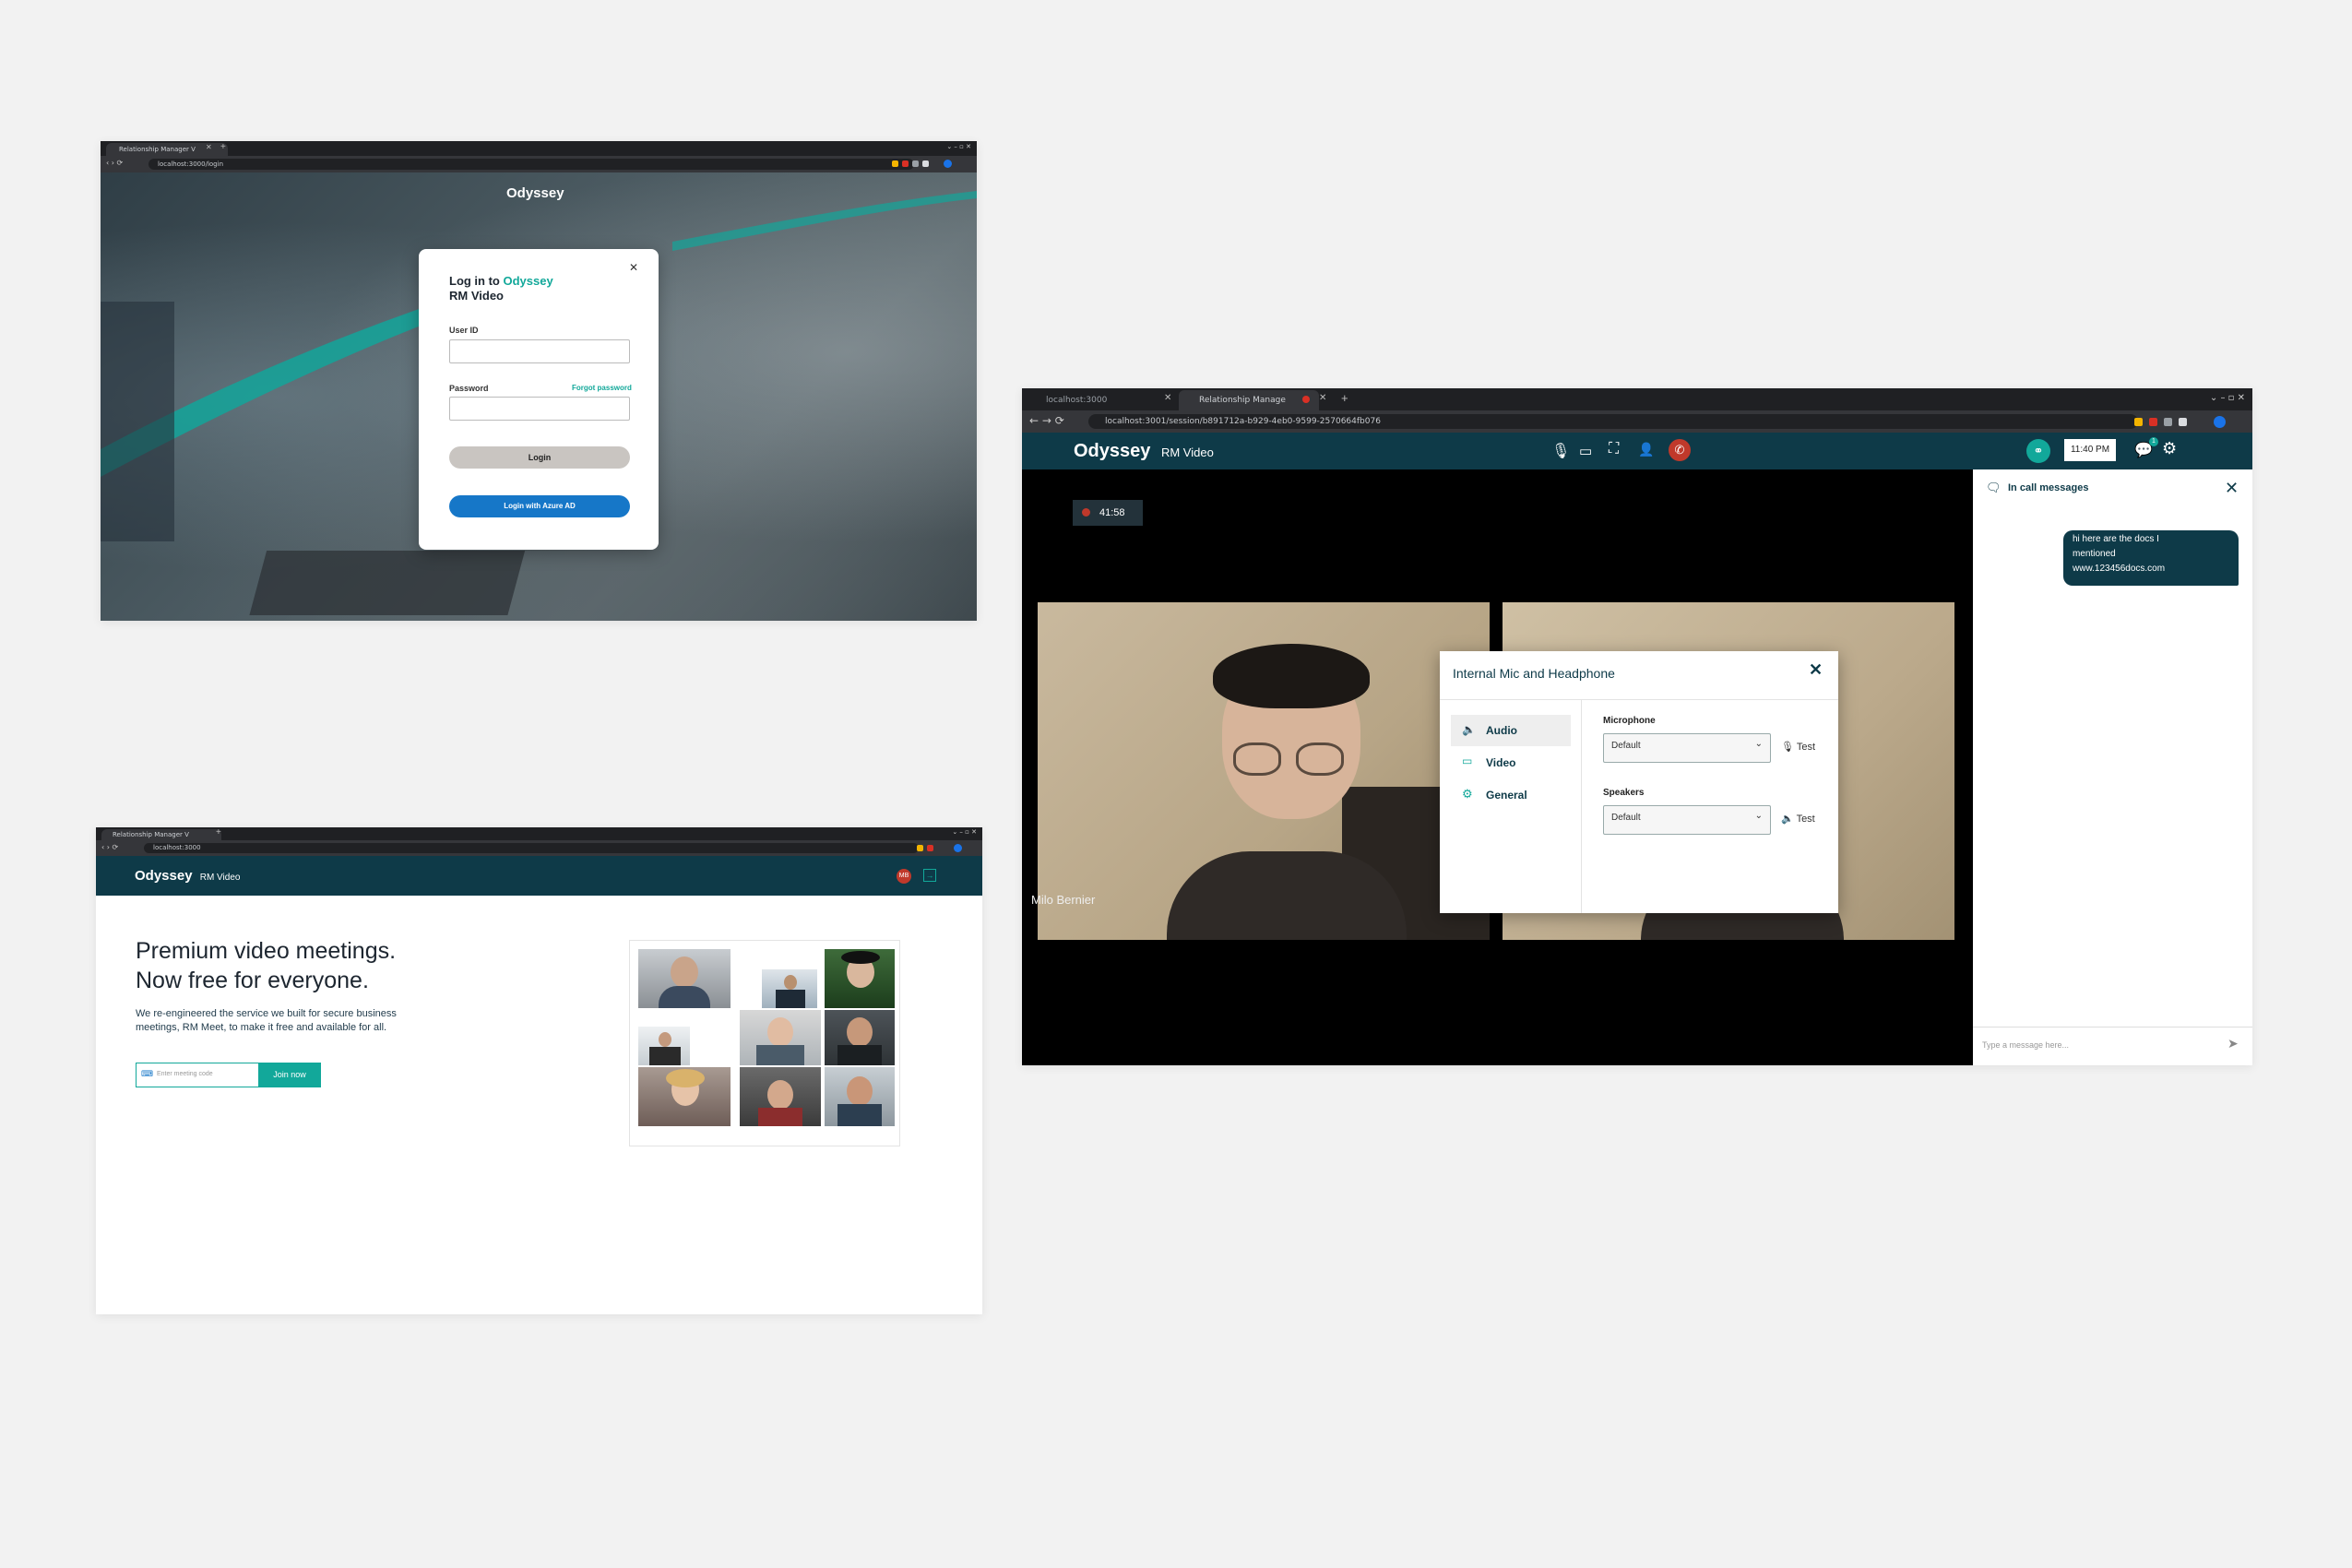  Describe the element at coordinates (1680, 450) in the screenshot. I see `end-call-button: ✆` at that location.